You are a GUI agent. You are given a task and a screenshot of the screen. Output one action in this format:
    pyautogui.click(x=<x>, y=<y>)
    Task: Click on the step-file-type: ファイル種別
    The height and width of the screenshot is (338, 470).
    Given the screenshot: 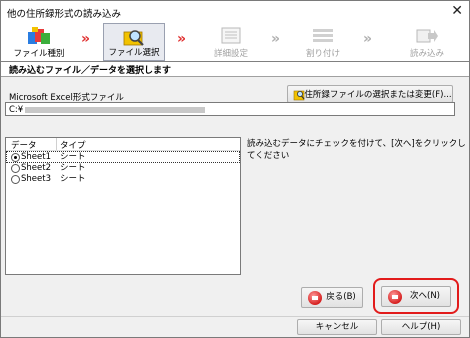 What is the action you would take?
    pyautogui.click(x=39, y=42)
    